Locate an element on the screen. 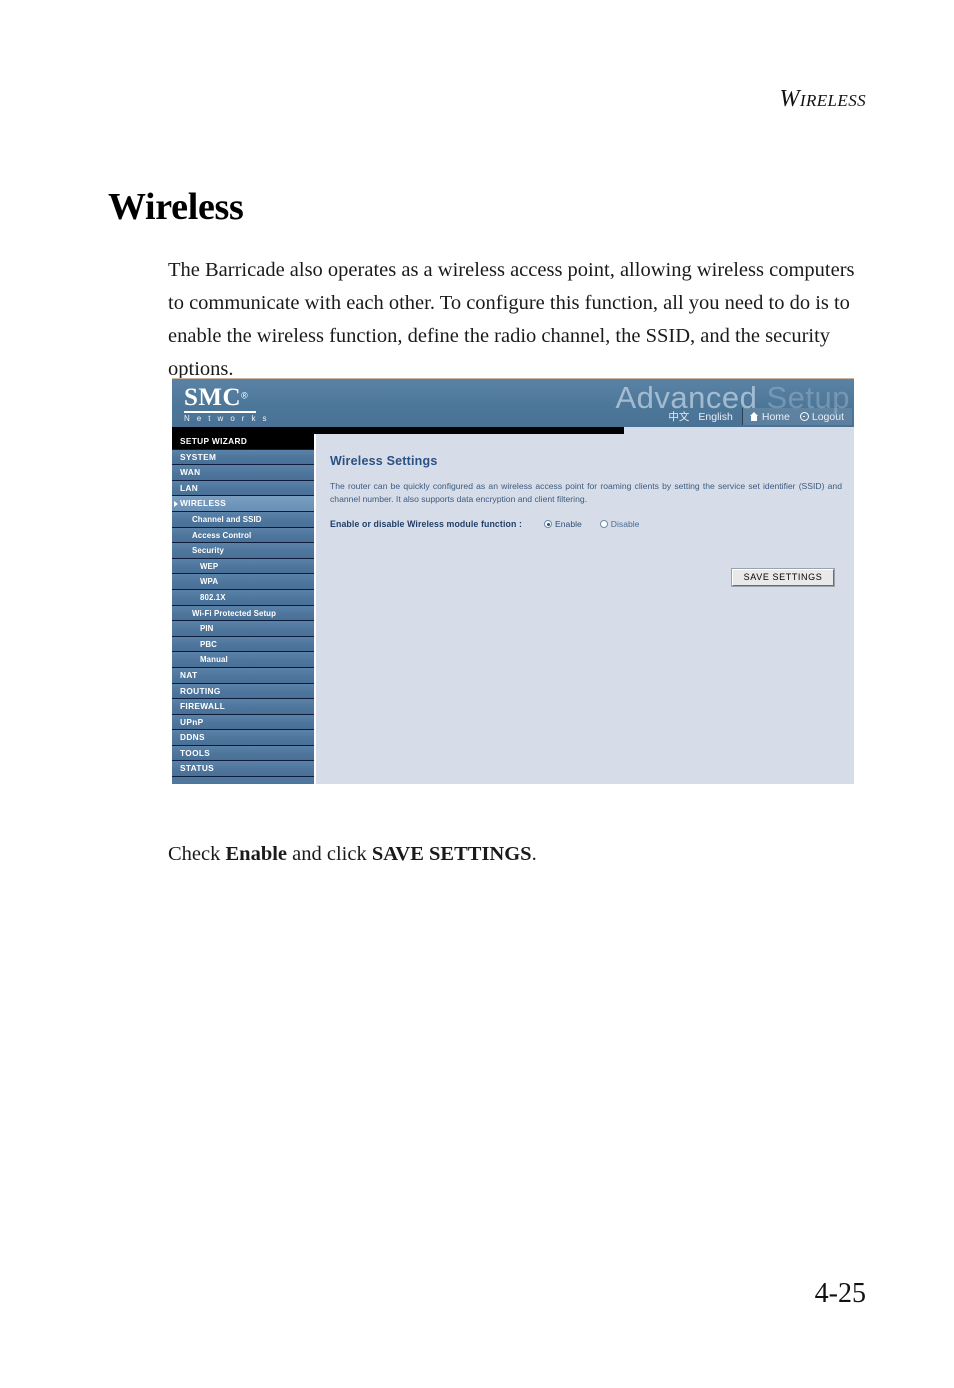 The image size is (954, 1388). sidebar-item-lan: LAN is located at coordinates (243, 488).